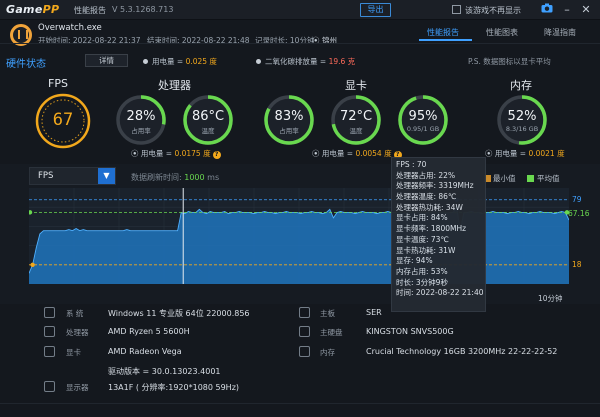 The width and height of the screenshot is (600, 417). Describe the element at coordinates (77, 332) in the screenshot. I see `info-label: 处理器` at that location.